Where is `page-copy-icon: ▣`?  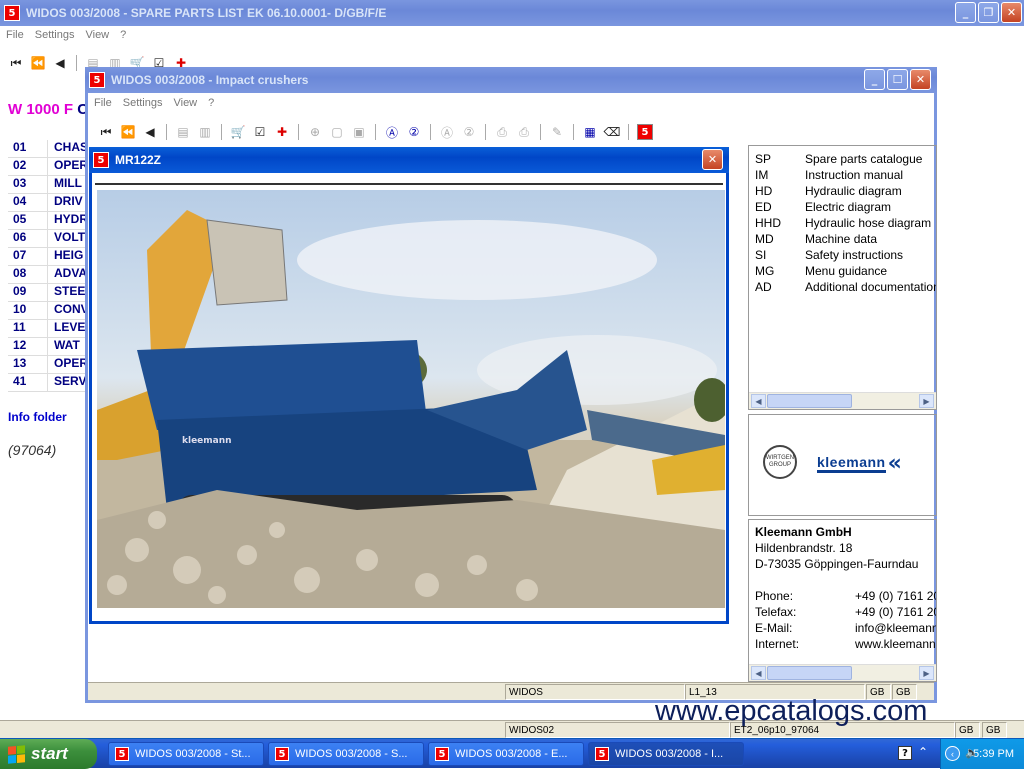 page-copy-icon: ▣ is located at coordinates (359, 132).